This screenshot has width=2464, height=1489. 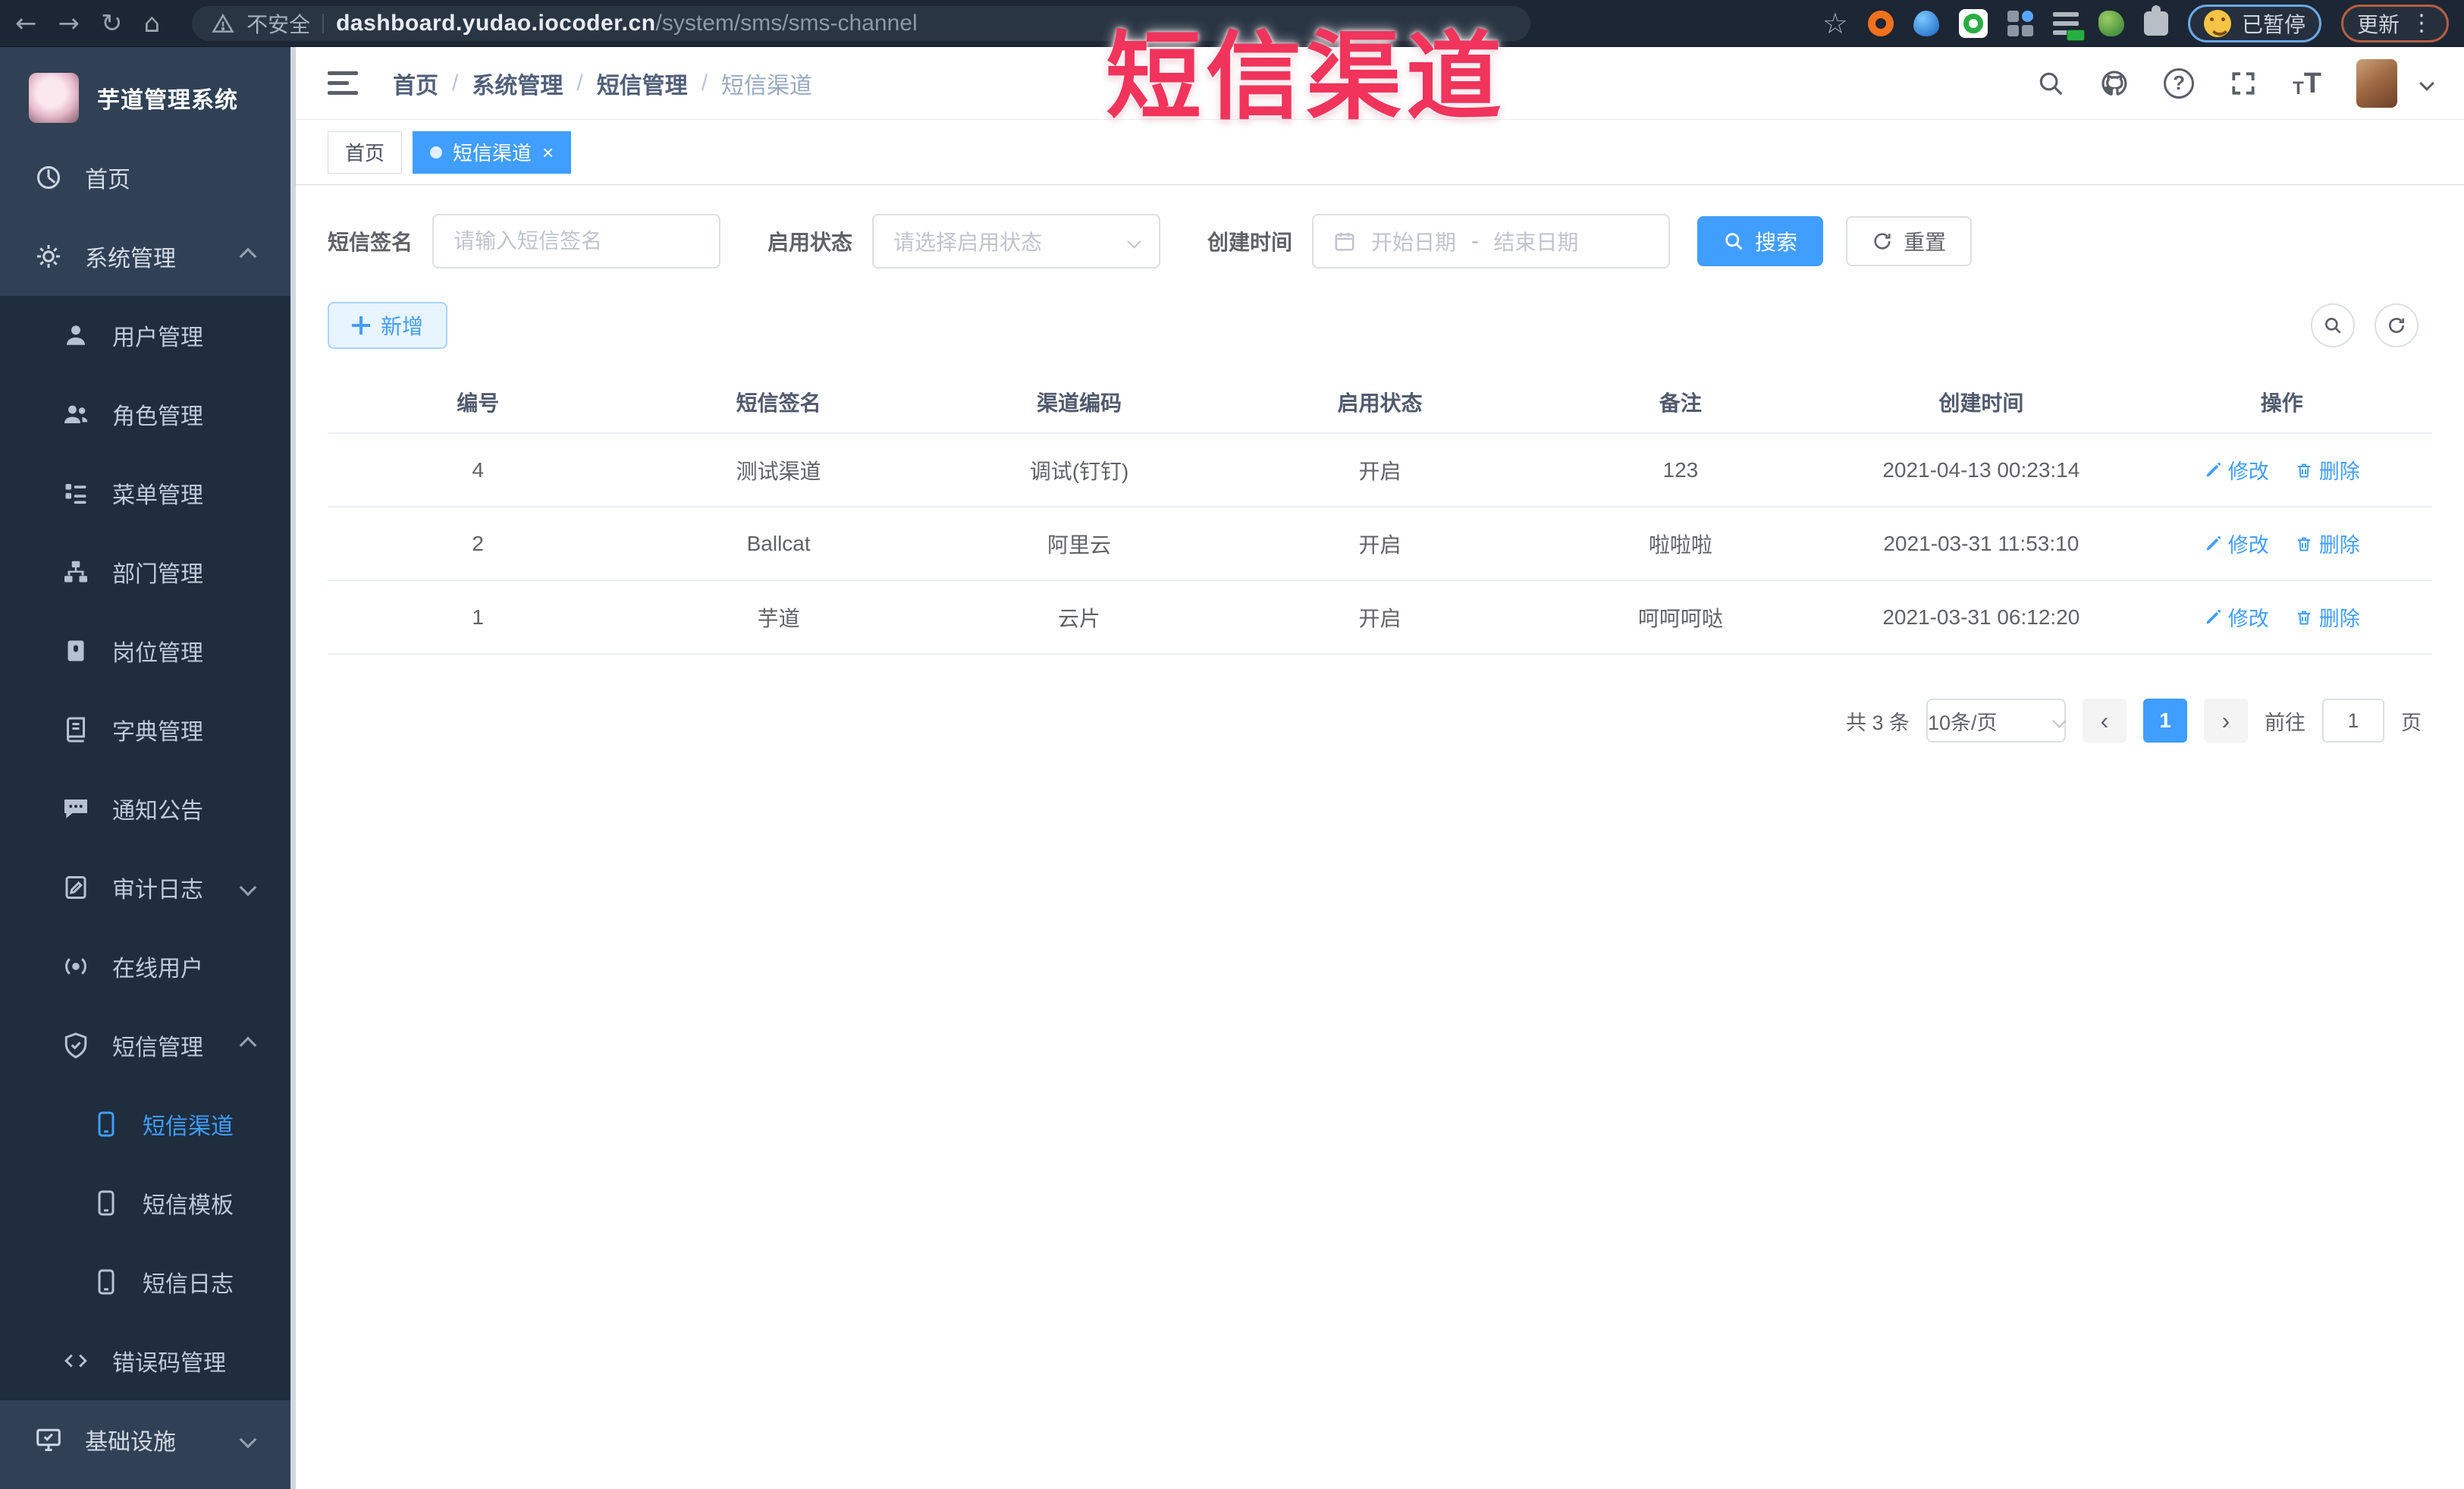 What do you see at coordinates (26, 23) in the screenshot?
I see `back-icon: ←` at bounding box center [26, 23].